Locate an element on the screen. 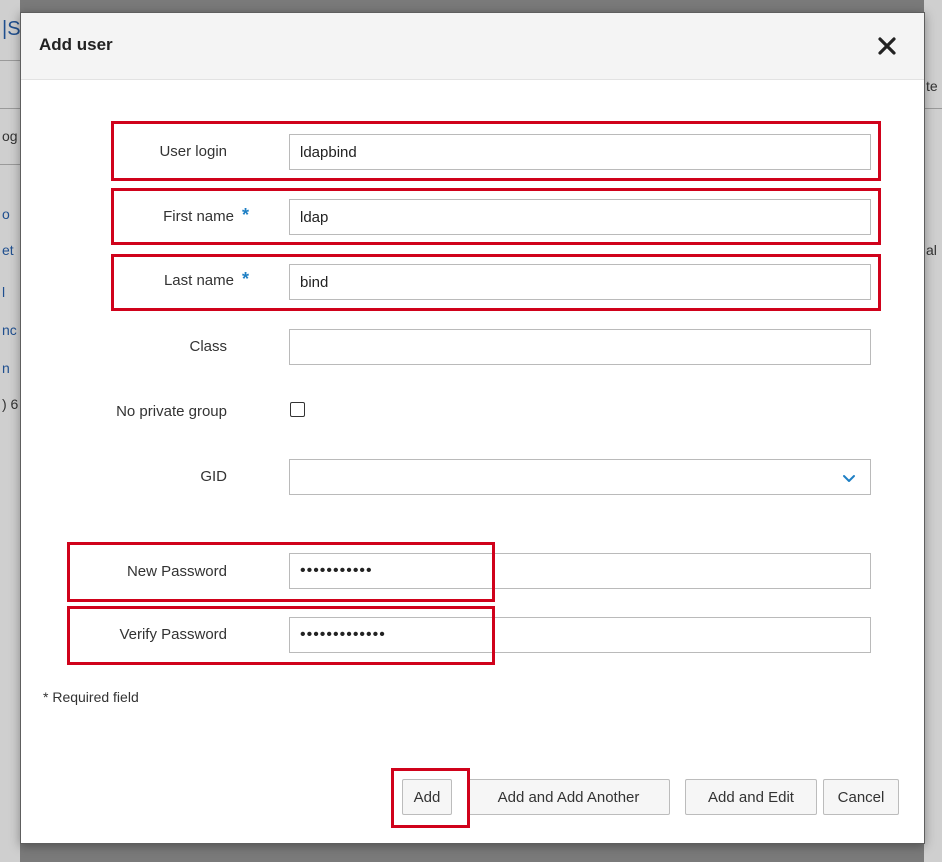 The image size is (942, 862). cancel-button: Cancel is located at coordinates (861, 797).